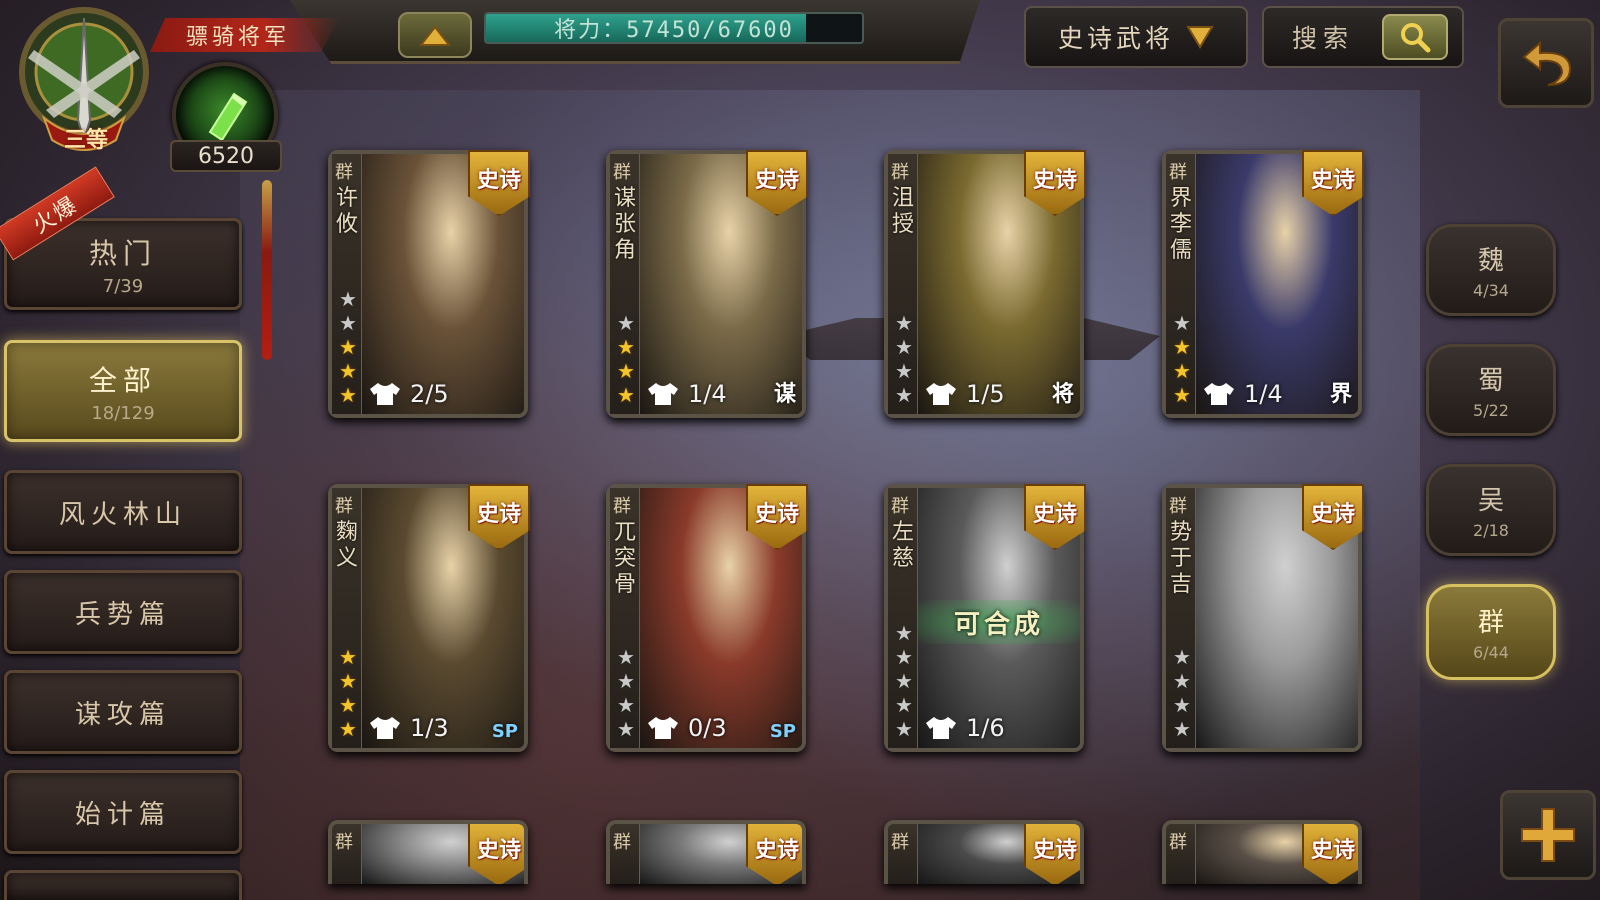 The width and height of the screenshot is (1600, 900). I want to click on hero-variant-tag: 谋, so click(784, 394).